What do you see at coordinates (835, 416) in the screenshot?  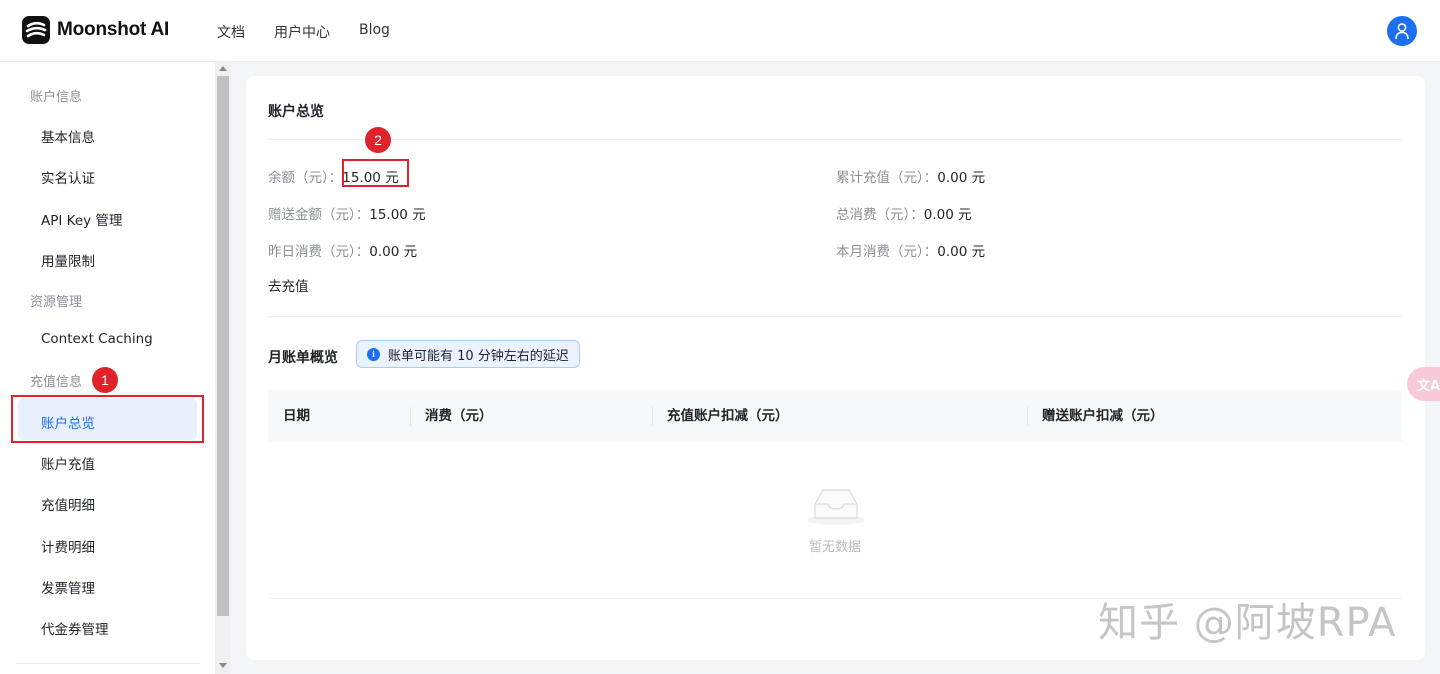 I see `bill-table-header: 日期 消费（元） 充值账户扣减（元） 赠送账户扣减（元）` at bounding box center [835, 416].